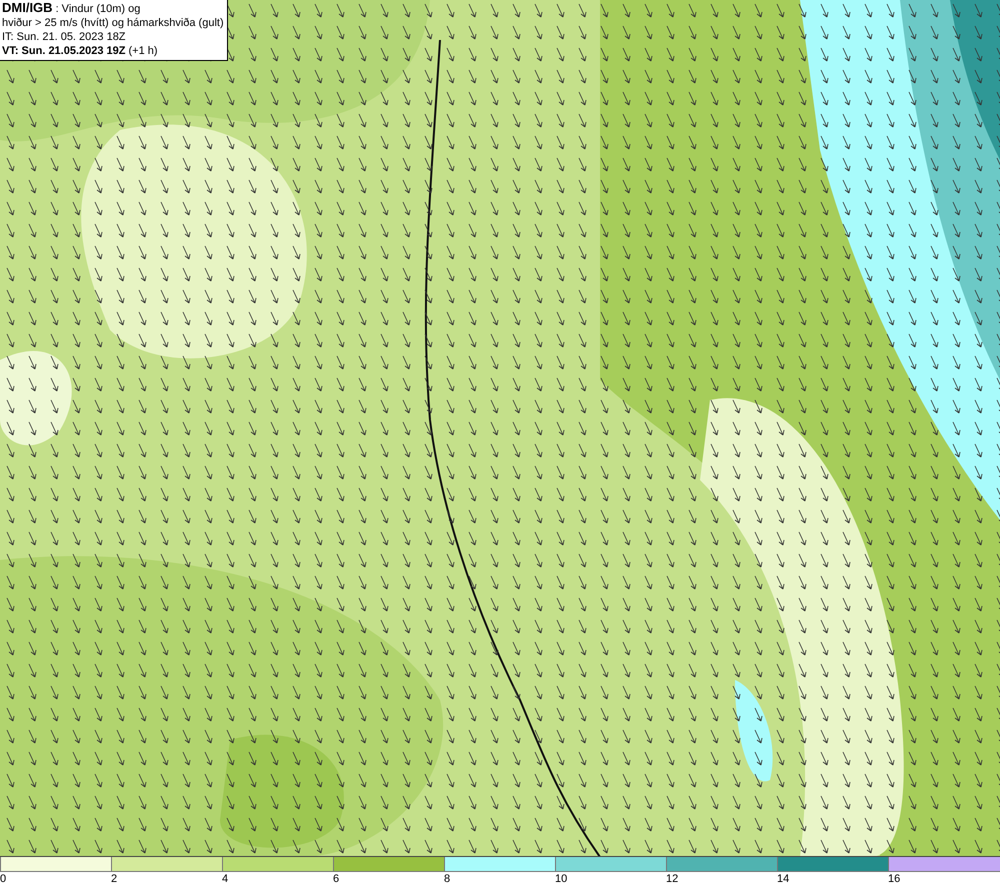  What do you see at coordinates (894, 879) in the screenshot?
I see `scale-label: 16` at bounding box center [894, 879].